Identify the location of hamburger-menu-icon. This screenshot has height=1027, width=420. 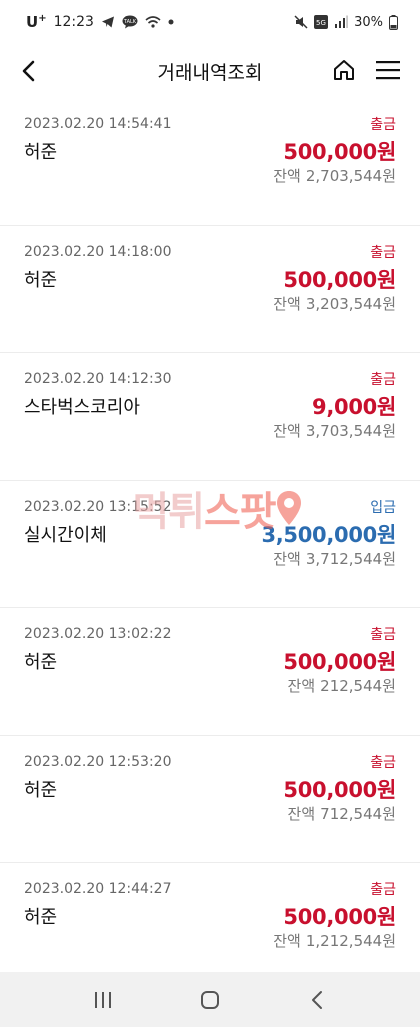
(388, 70).